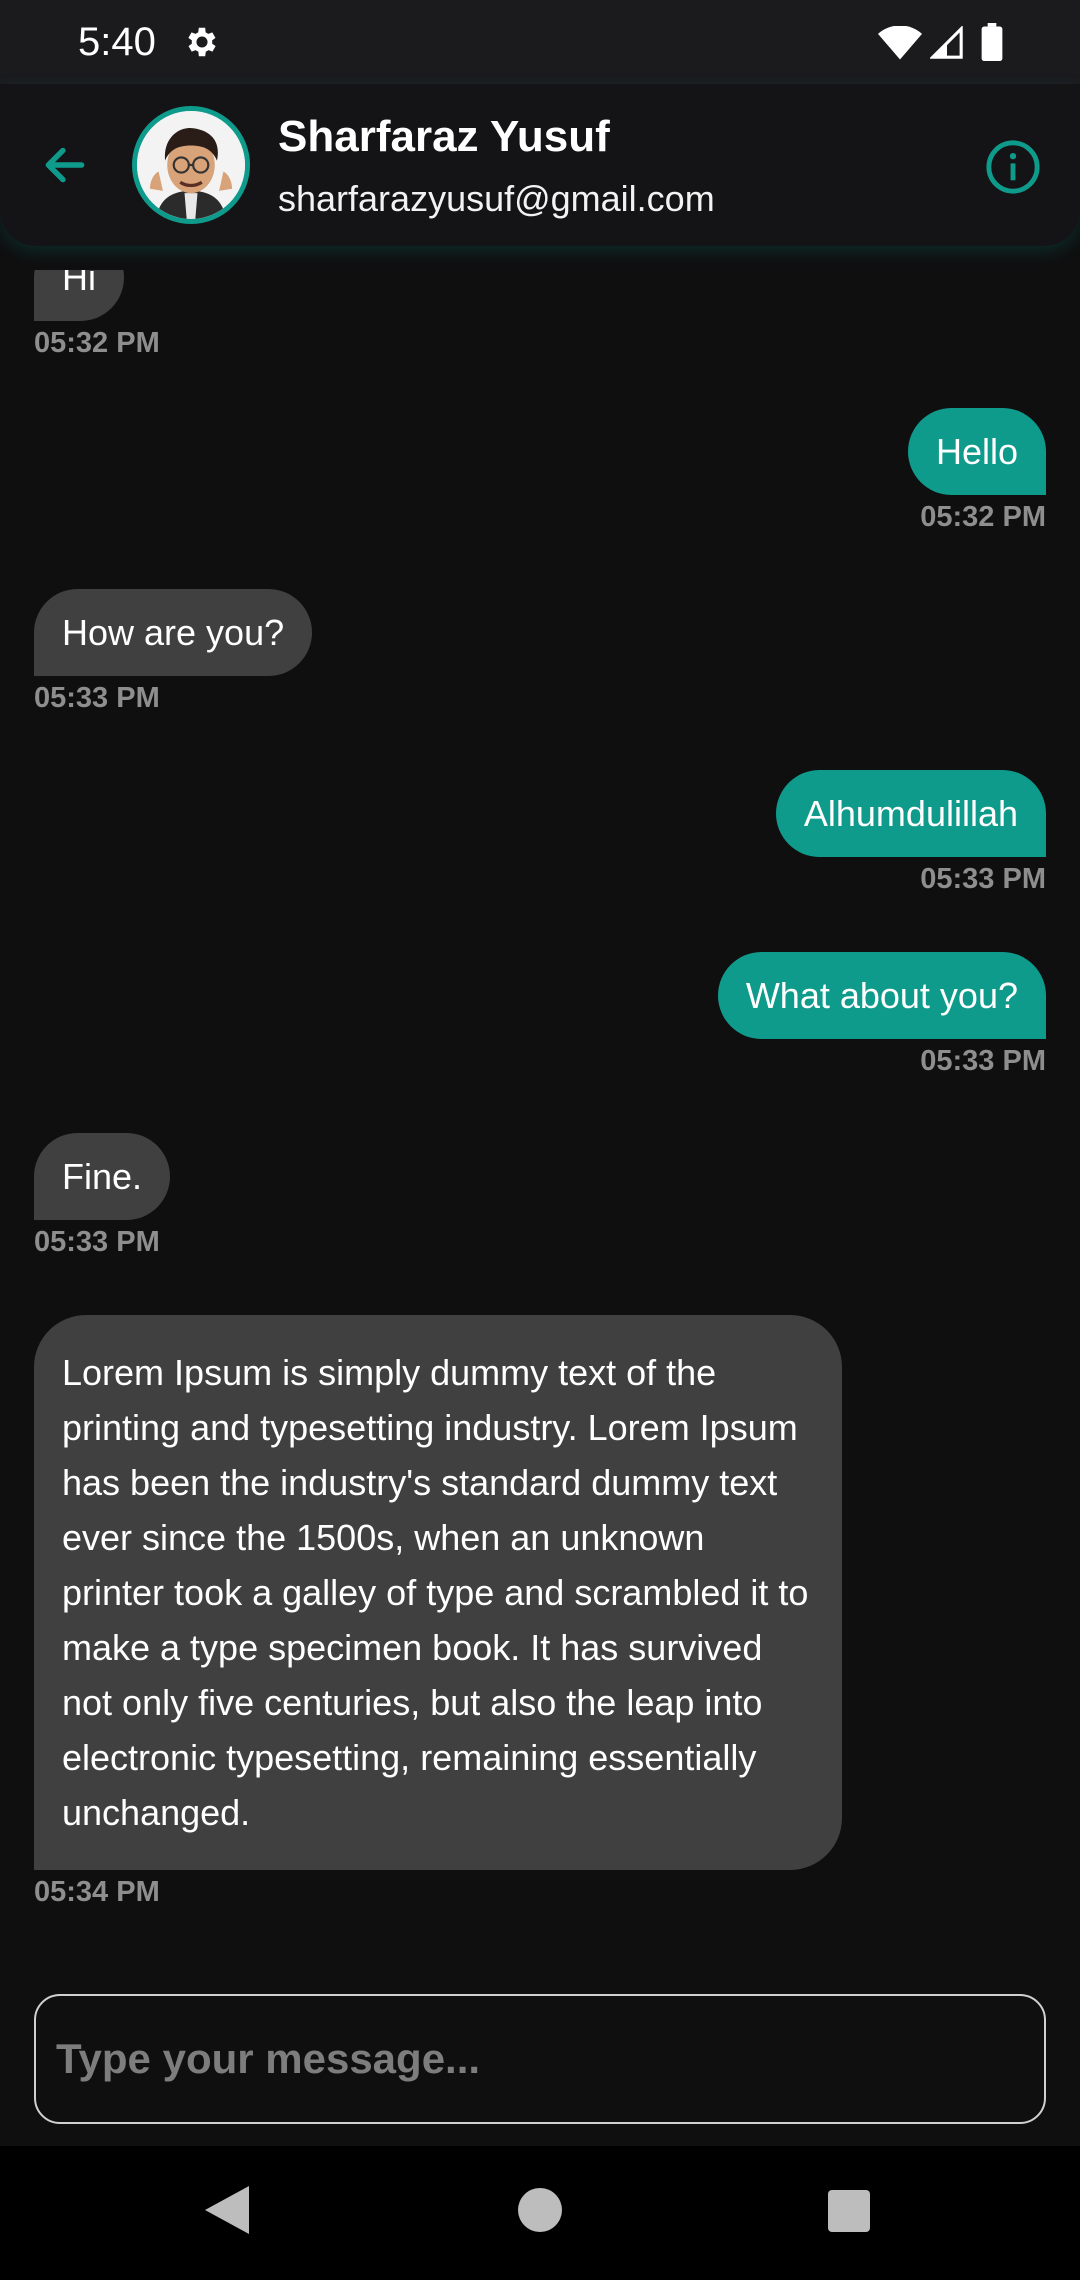 Image resolution: width=1080 pixels, height=2280 pixels. Describe the element at coordinates (496, 198) in the screenshot. I see `contact-email: sharfarazyusuf@gmail.com` at that location.